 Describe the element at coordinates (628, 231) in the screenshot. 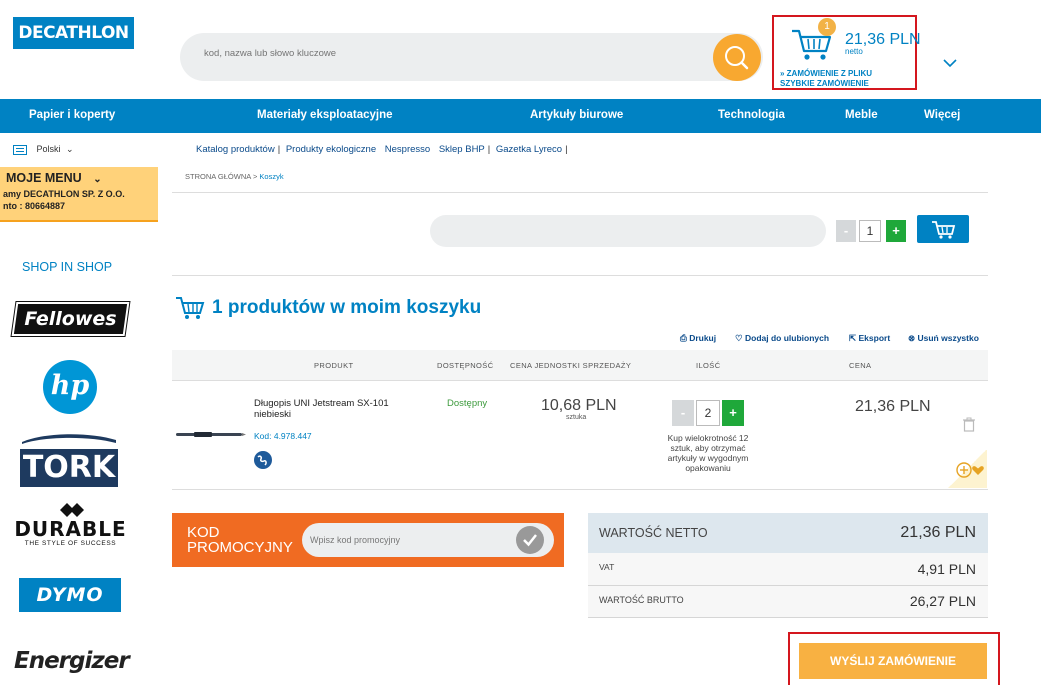

I see `quick-order-input` at that location.